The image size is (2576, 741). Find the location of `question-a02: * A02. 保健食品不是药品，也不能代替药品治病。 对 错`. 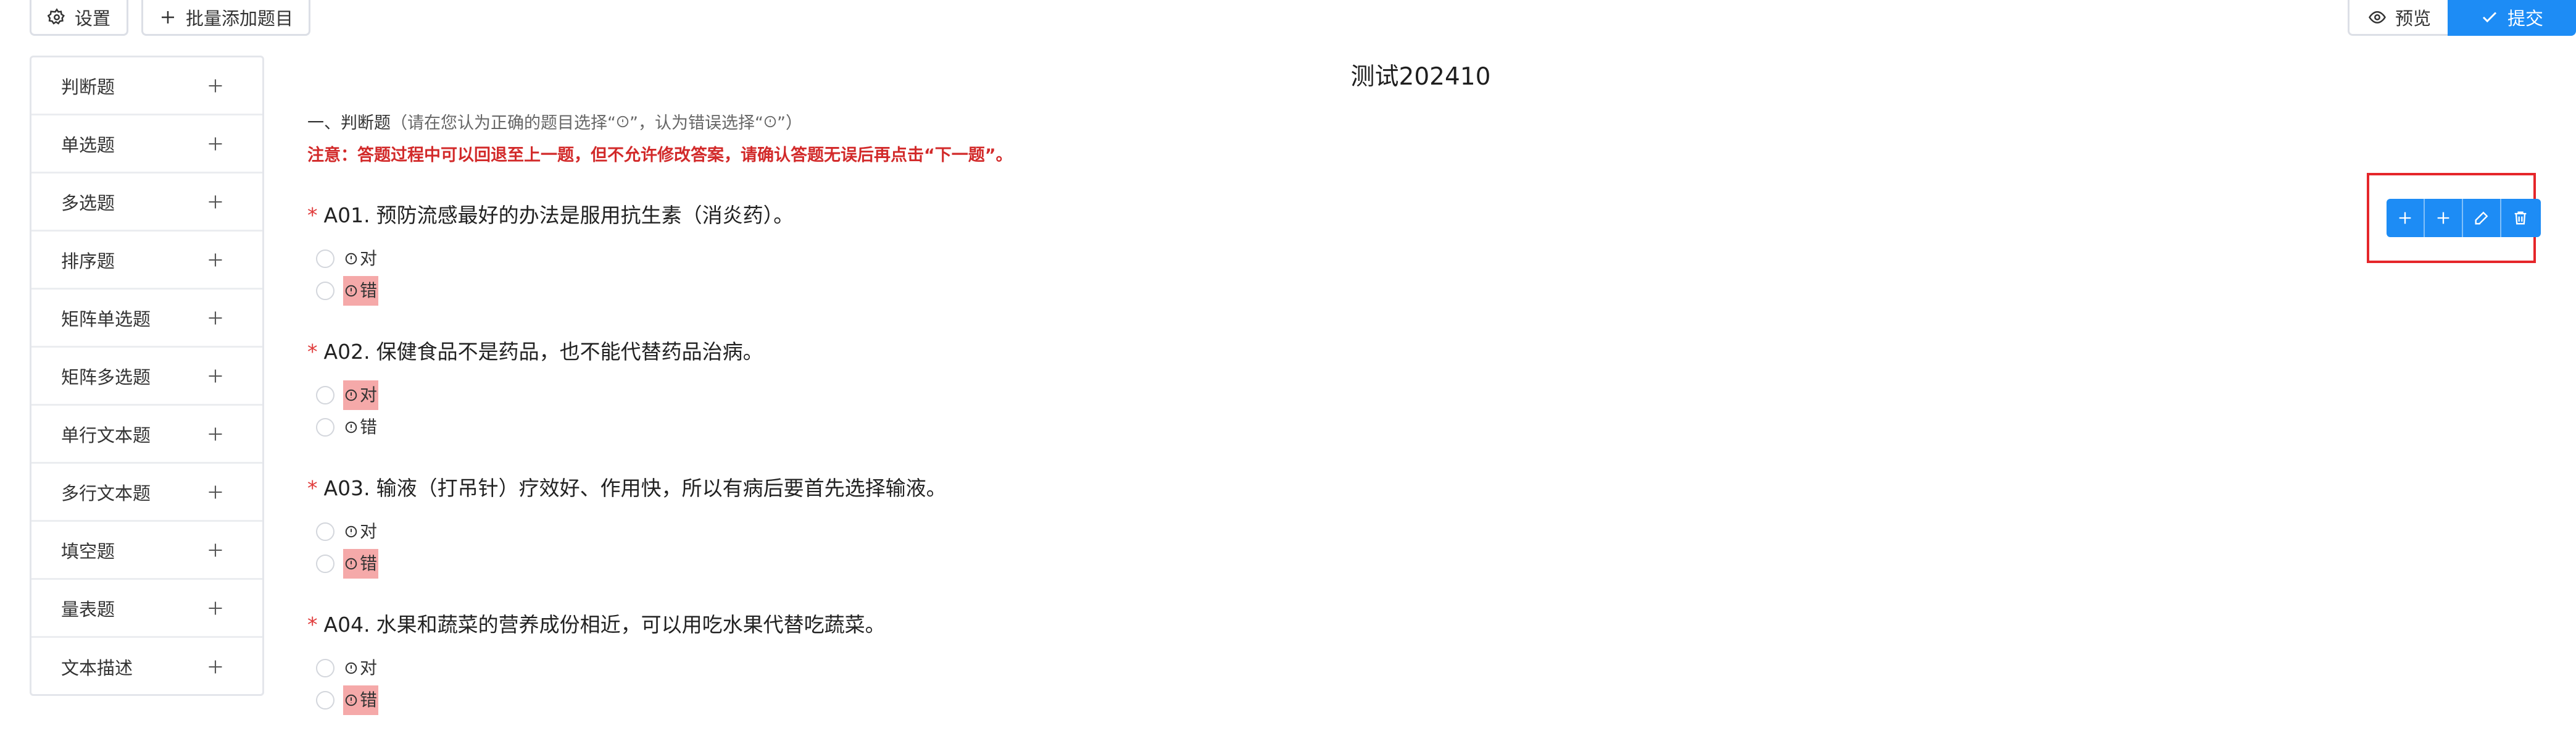

question-a02: * A02. 保健食品不是药品，也不能代替药品治病。 对 错 is located at coordinates (1233, 390).